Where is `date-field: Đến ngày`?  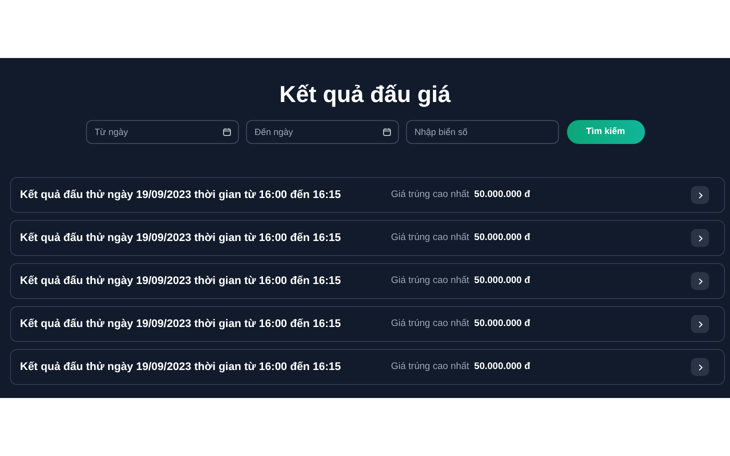 date-field: Đến ngày is located at coordinates (322, 132).